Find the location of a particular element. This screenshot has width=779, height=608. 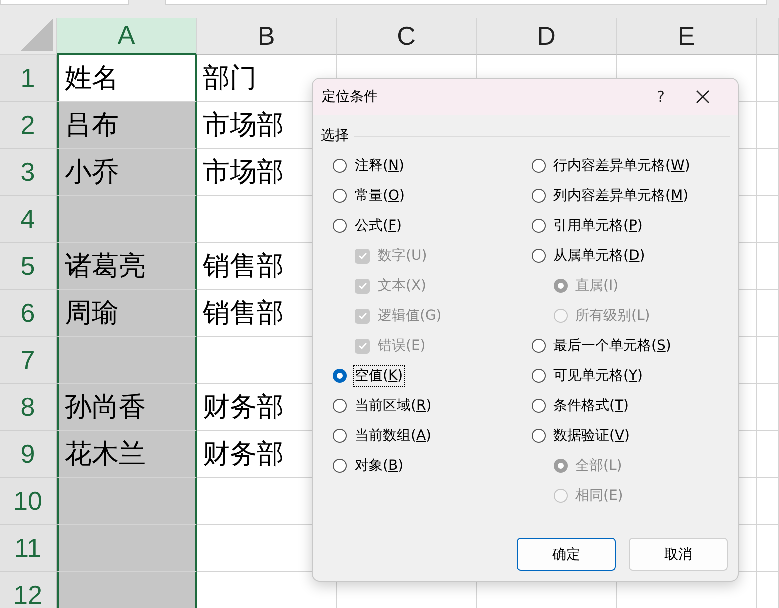

option-label: 空值(K) is located at coordinates (379, 376).